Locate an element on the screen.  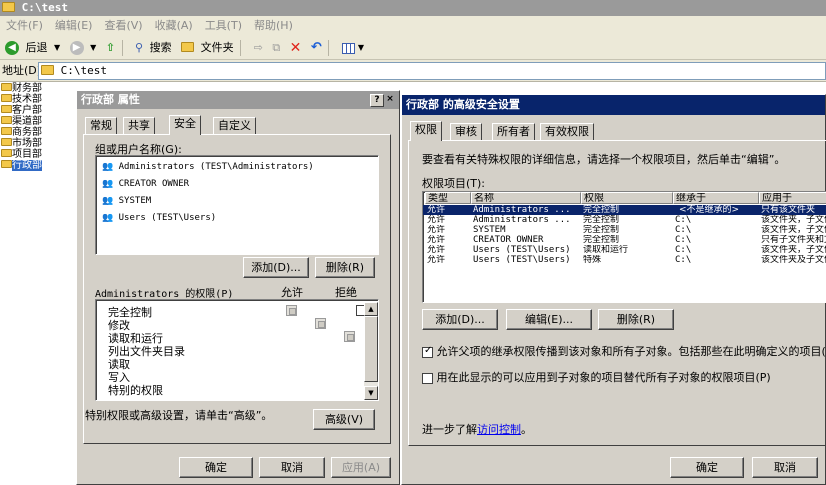
forward-button: ▶ ▼ is located at coordinates (81, 48).